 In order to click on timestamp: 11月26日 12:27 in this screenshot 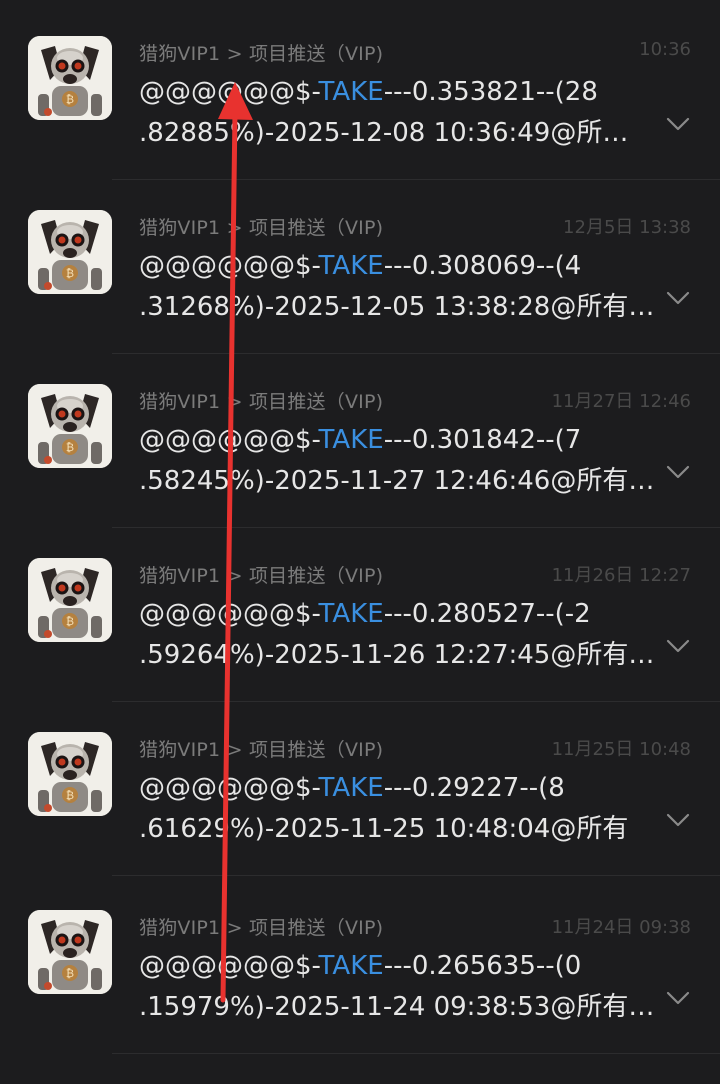, I will do `click(621, 575)`.